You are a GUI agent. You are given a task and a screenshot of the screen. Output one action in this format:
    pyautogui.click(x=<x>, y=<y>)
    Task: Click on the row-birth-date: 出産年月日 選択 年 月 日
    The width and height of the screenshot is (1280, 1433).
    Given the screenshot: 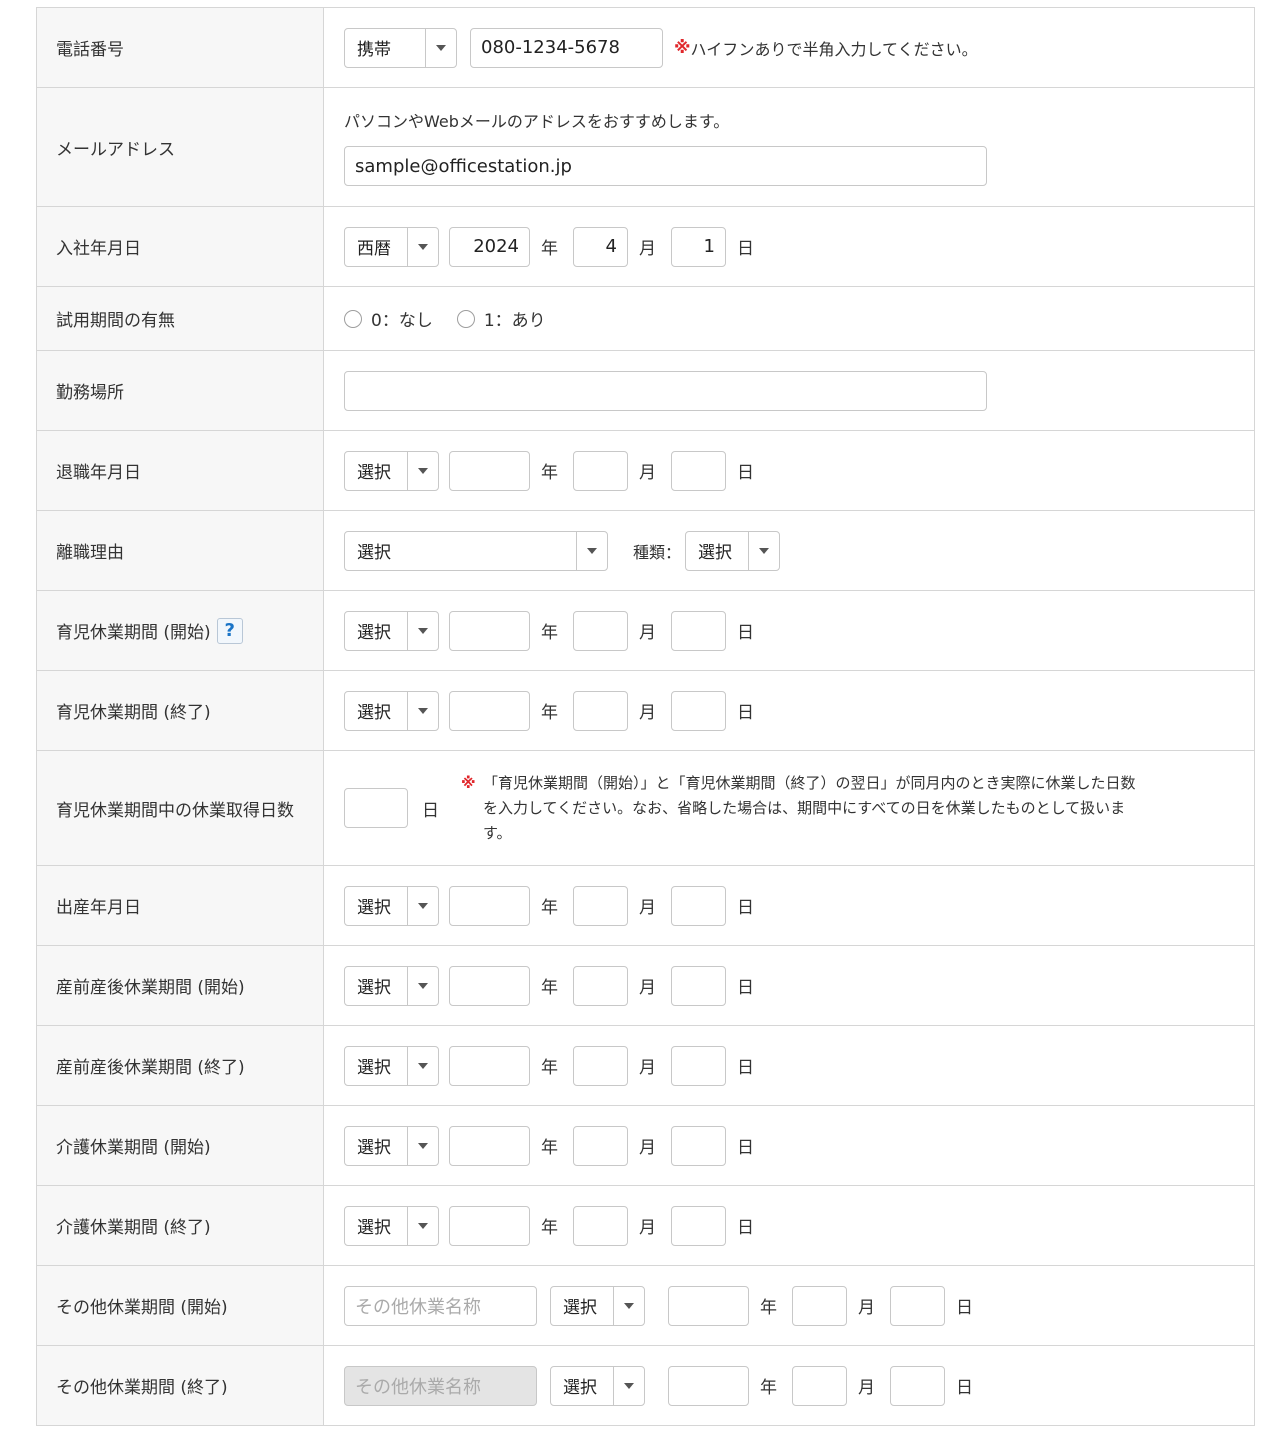 What is the action you would take?
    pyautogui.click(x=645, y=906)
    